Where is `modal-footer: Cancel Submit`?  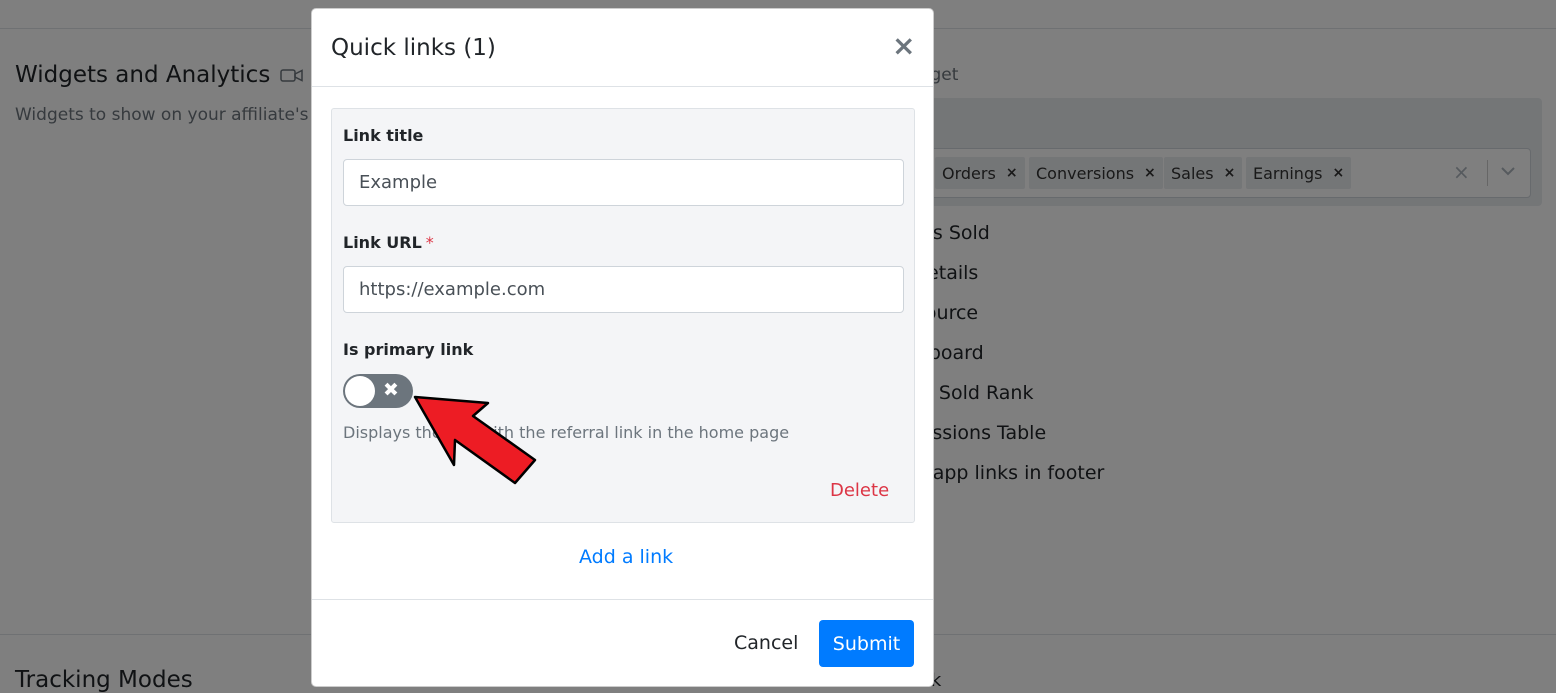
modal-footer: Cancel Submit is located at coordinates (622, 642).